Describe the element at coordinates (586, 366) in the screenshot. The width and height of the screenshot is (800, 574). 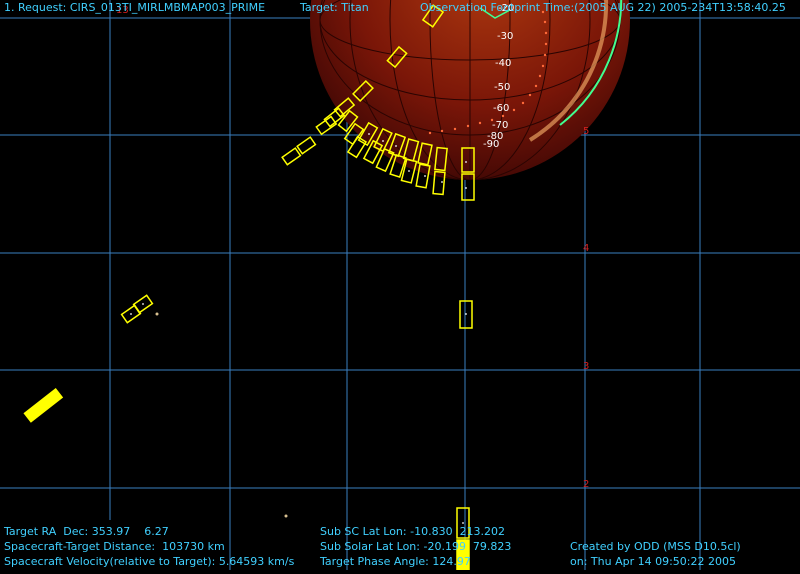
I see `grid-label-3: 3` at that location.